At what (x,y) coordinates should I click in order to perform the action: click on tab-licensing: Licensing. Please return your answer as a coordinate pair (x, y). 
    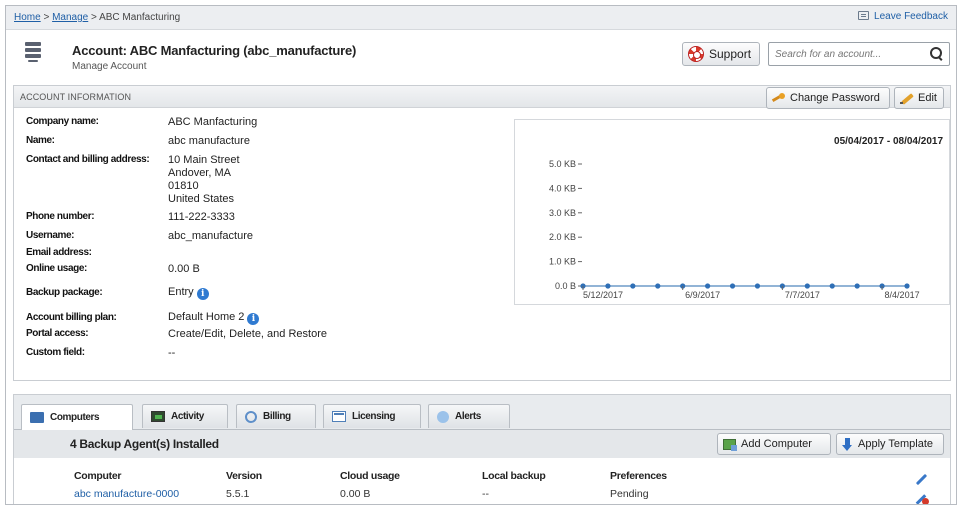
    Looking at the image, I should click on (372, 416).